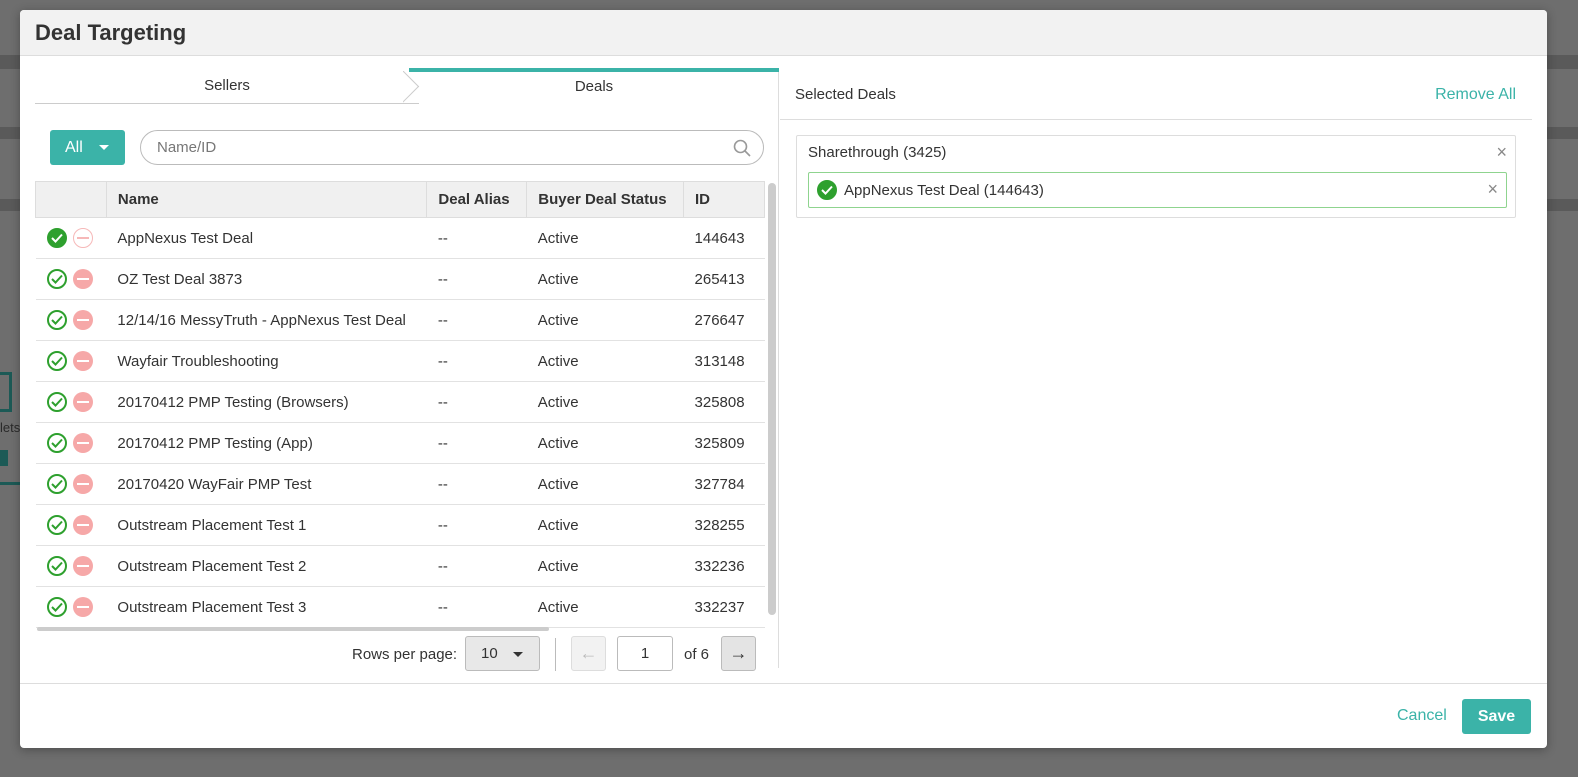 This screenshot has width=1578, height=777. What do you see at coordinates (588, 653) in the screenshot?
I see `prev-page-button: ←` at bounding box center [588, 653].